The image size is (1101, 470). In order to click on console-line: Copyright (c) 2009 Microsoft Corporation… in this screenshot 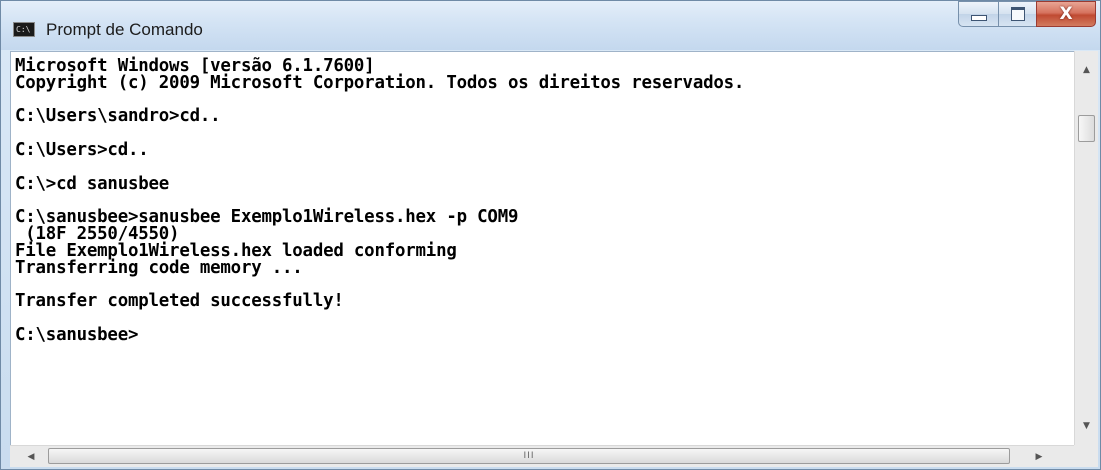, I will do `click(380, 82)`.